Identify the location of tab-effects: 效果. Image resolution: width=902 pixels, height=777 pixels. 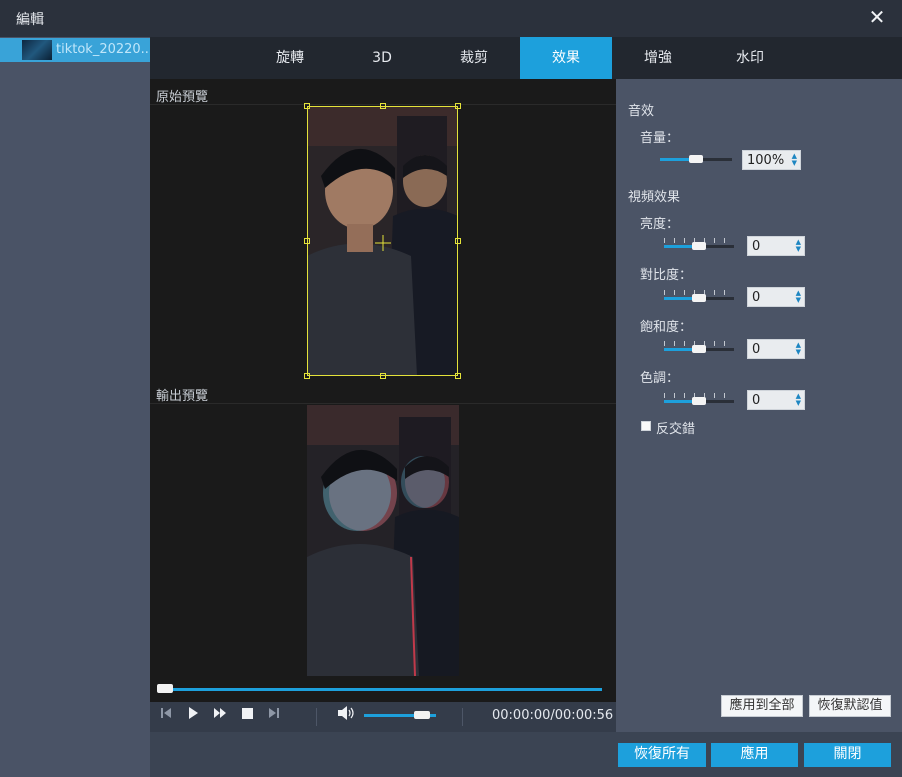
(566, 58).